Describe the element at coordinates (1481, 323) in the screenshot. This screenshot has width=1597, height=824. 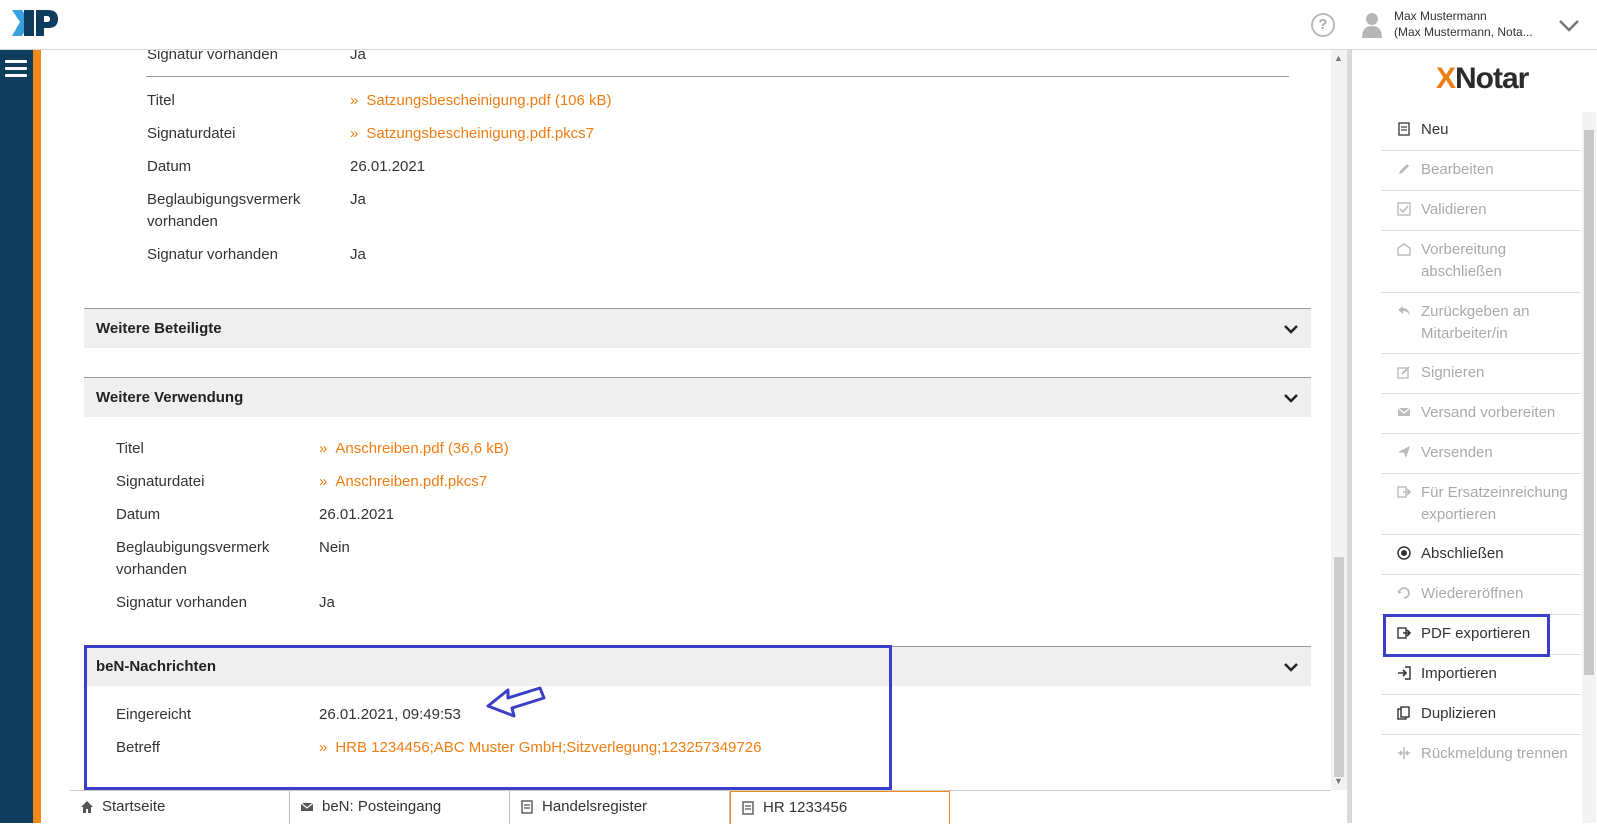
I see `menu-item-zurueckgeben: Zurückgeben an Mitarbeiter/in` at that location.